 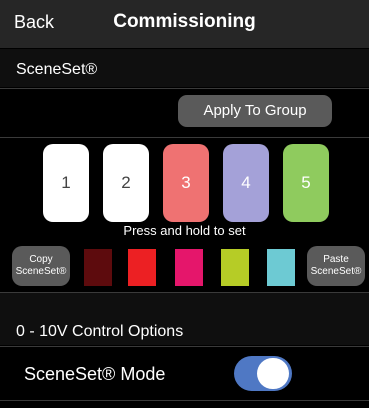 What do you see at coordinates (100, 331) in the screenshot?
I see `control-header-label: 0 - 10V Control Options` at bounding box center [100, 331].